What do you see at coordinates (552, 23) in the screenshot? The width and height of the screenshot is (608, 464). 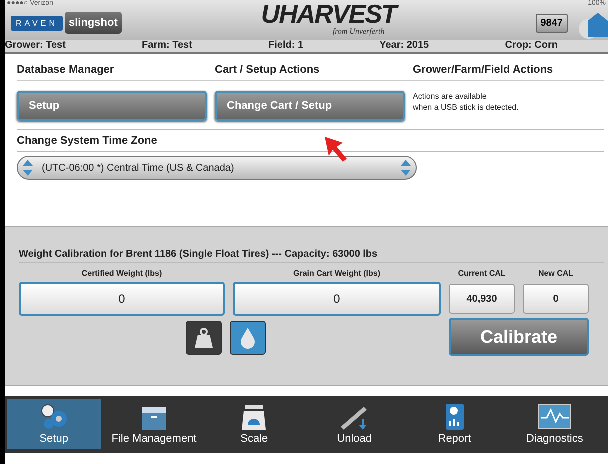 I see `unit-number: 9847` at bounding box center [552, 23].